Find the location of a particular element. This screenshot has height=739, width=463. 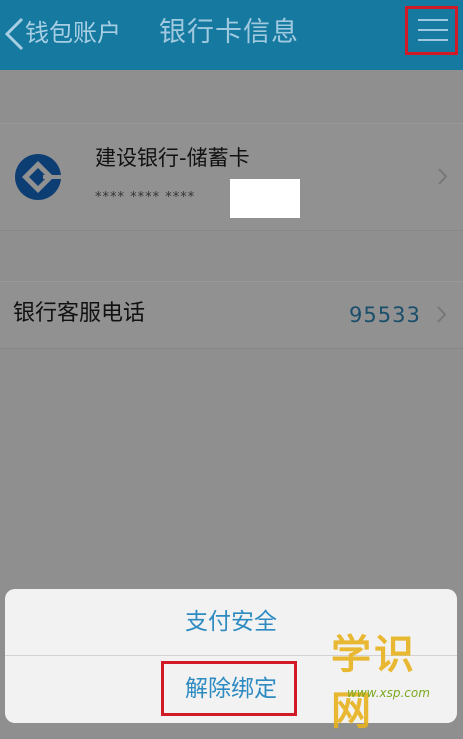

site-watermark: 学识网 www.xsp.com is located at coordinates (395, 680).